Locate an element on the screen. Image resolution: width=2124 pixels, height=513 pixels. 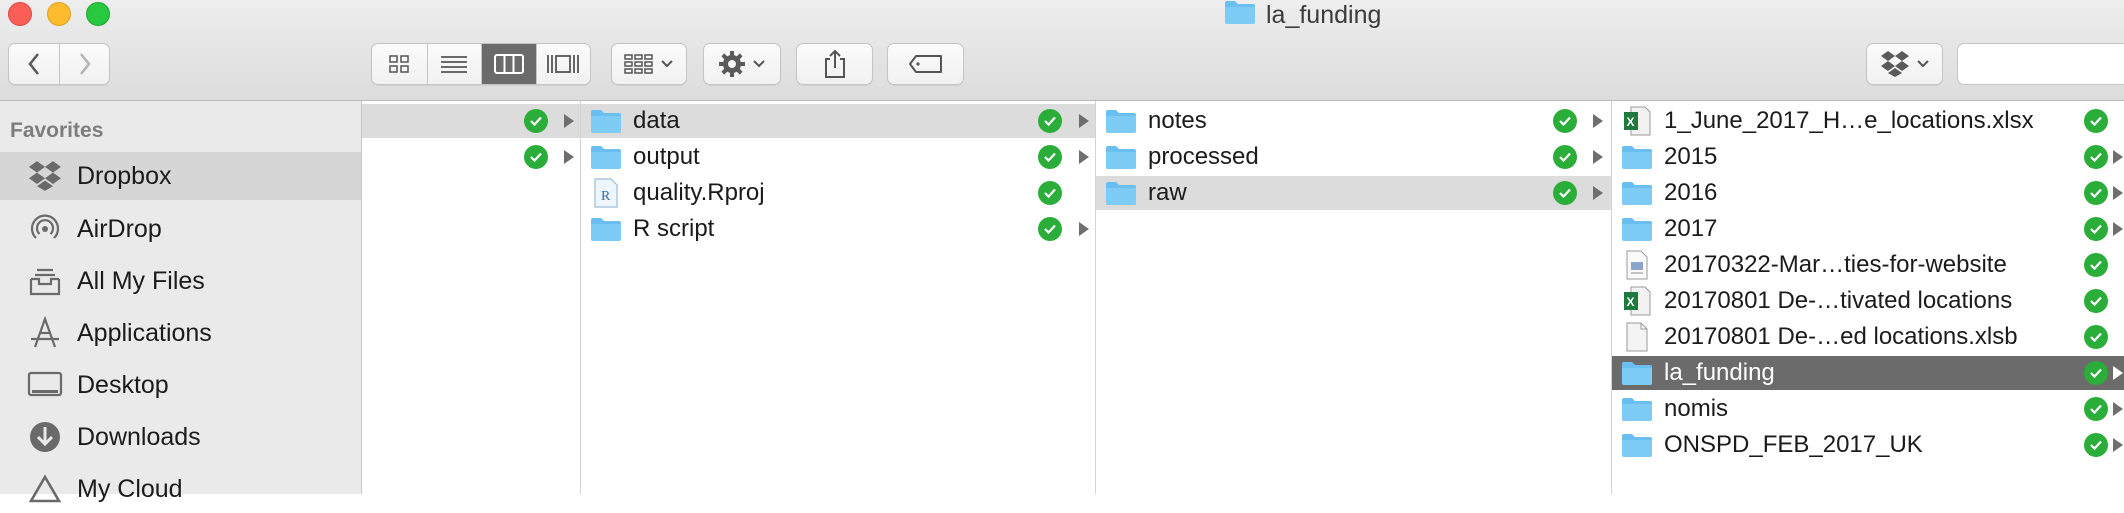
navigation-buttons is located at coordinates (59, 64).